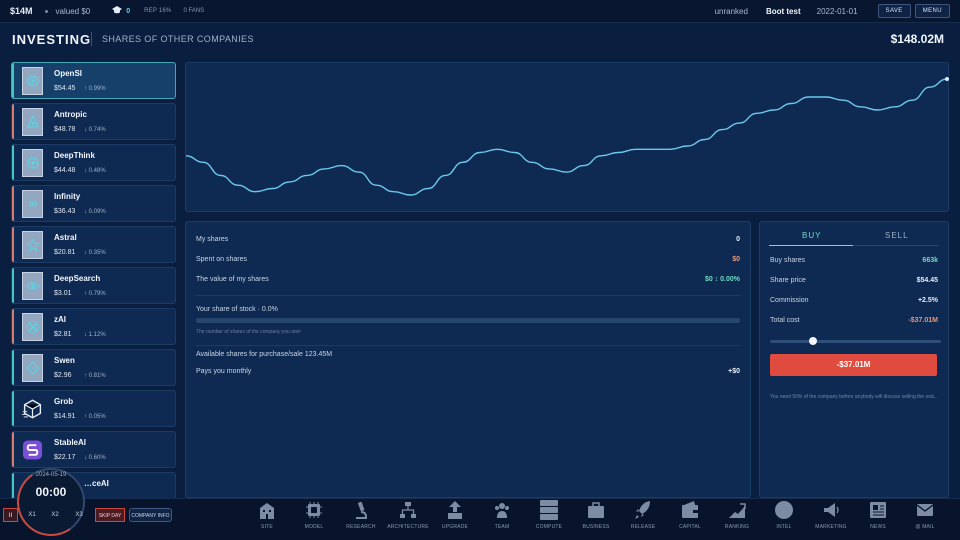 The width and height of the screenshot is (960, 540). Describe the element at coordinates (831, 527) in the screenshot. I see `nav-label: MARKETING` at that location.